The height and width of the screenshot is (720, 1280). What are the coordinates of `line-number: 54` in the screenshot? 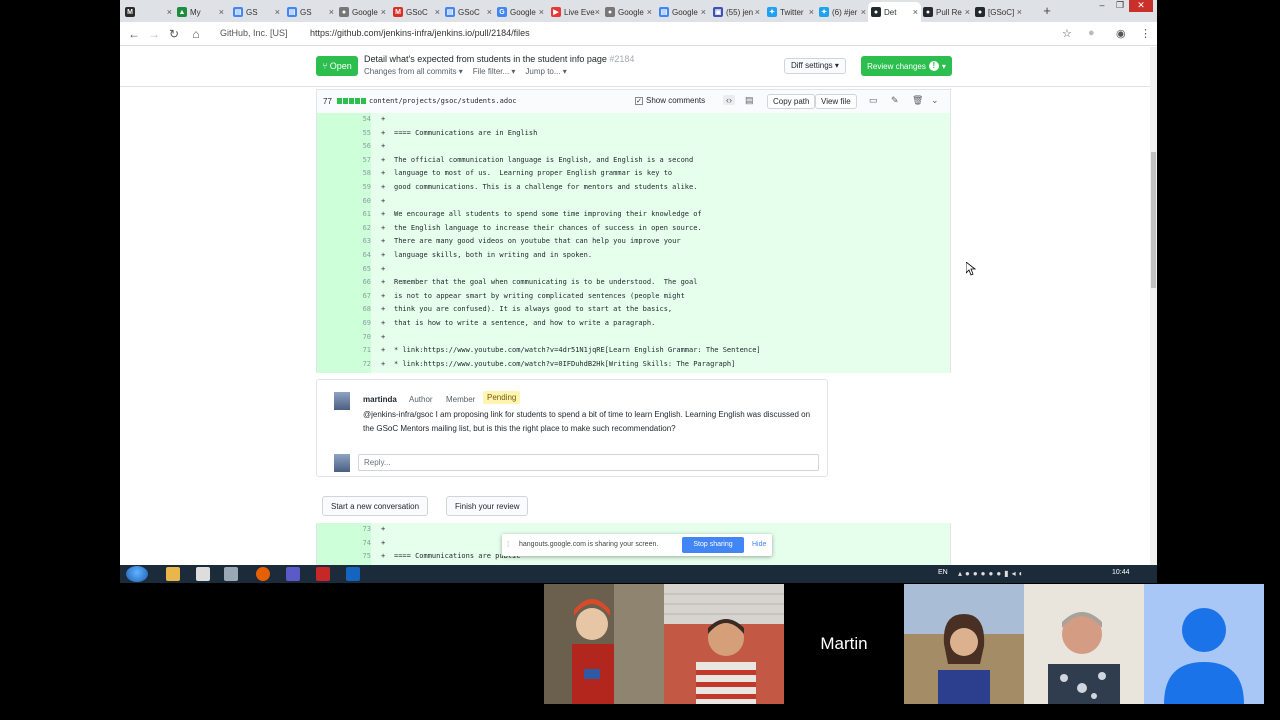 It's located at (344, 120).